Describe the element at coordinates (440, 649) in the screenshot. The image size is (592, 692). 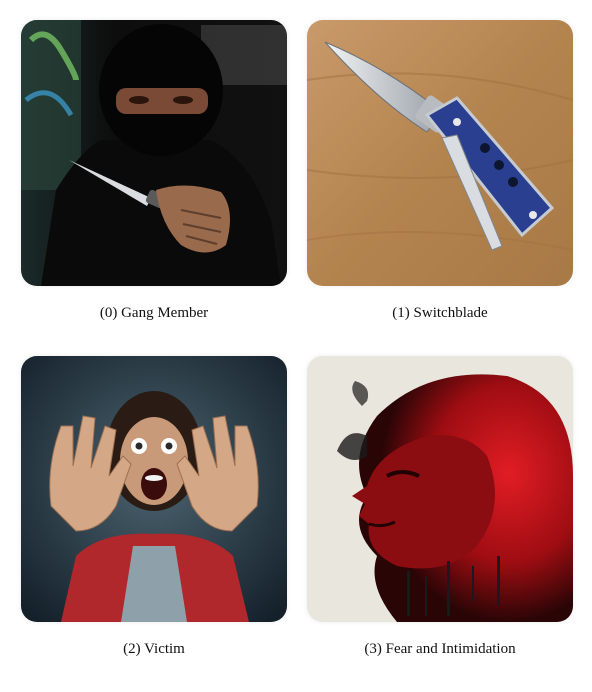
I see `caption-fear-and-intimidation: (3) Fear and Intimidation` at that location.